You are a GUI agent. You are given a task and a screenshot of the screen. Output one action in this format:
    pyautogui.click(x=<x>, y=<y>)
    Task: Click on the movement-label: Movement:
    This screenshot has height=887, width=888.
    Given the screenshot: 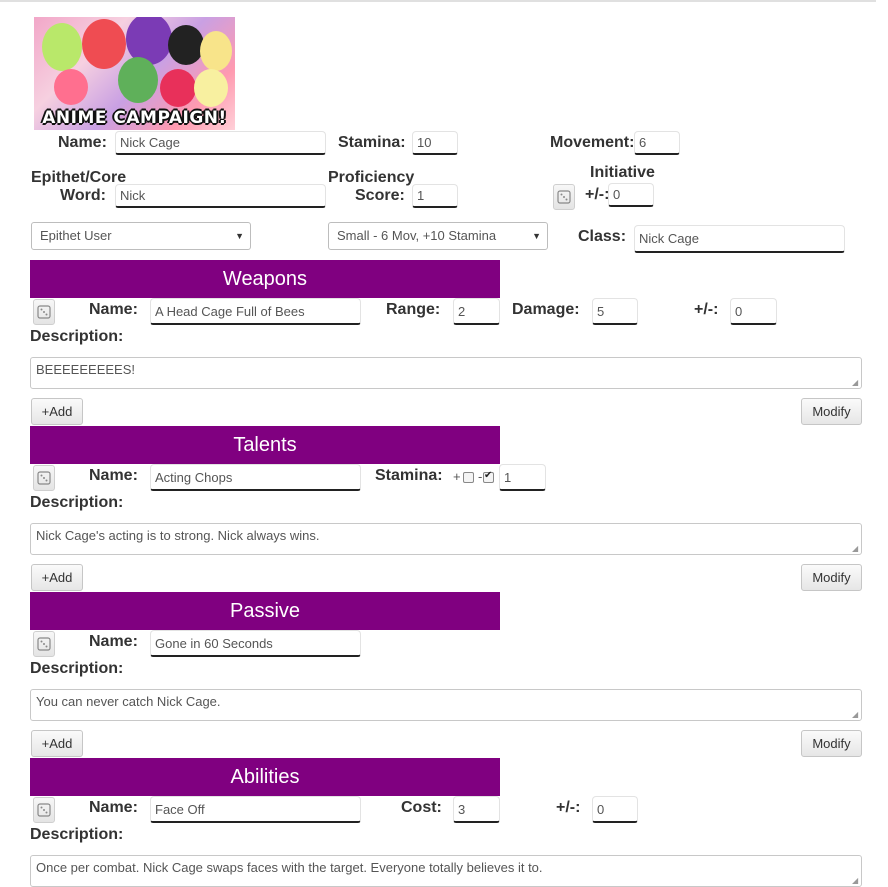 What is the action you would take?
    pyautogui.click(x=592, y=142)
    